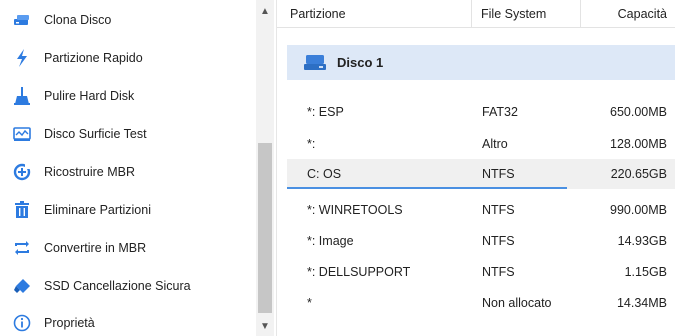 The image size is (675, 336). What do you see at coordinates (481, 144) in the screenshot?
I see `table-row: *: Altro 128.00MB` at bounding box center [481, 144].